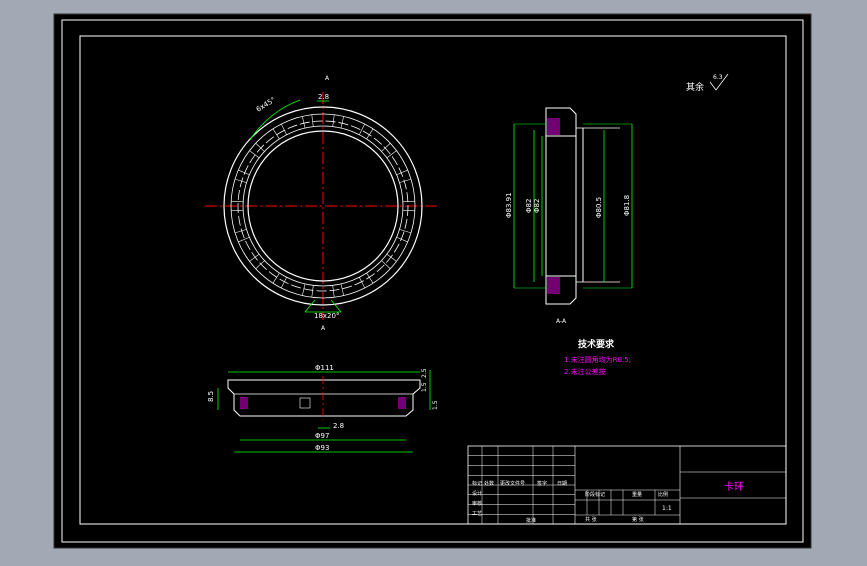 This screenshot has height=566, width=867. I want to click on bottom-hatch-left, so click(244, 403).